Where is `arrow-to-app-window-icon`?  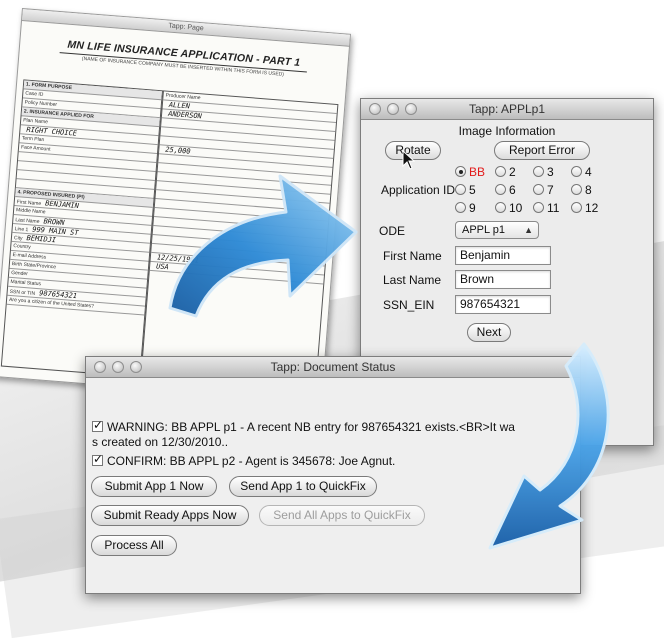 arrow-to-app-window-icon is located at coordinates (263, 246).